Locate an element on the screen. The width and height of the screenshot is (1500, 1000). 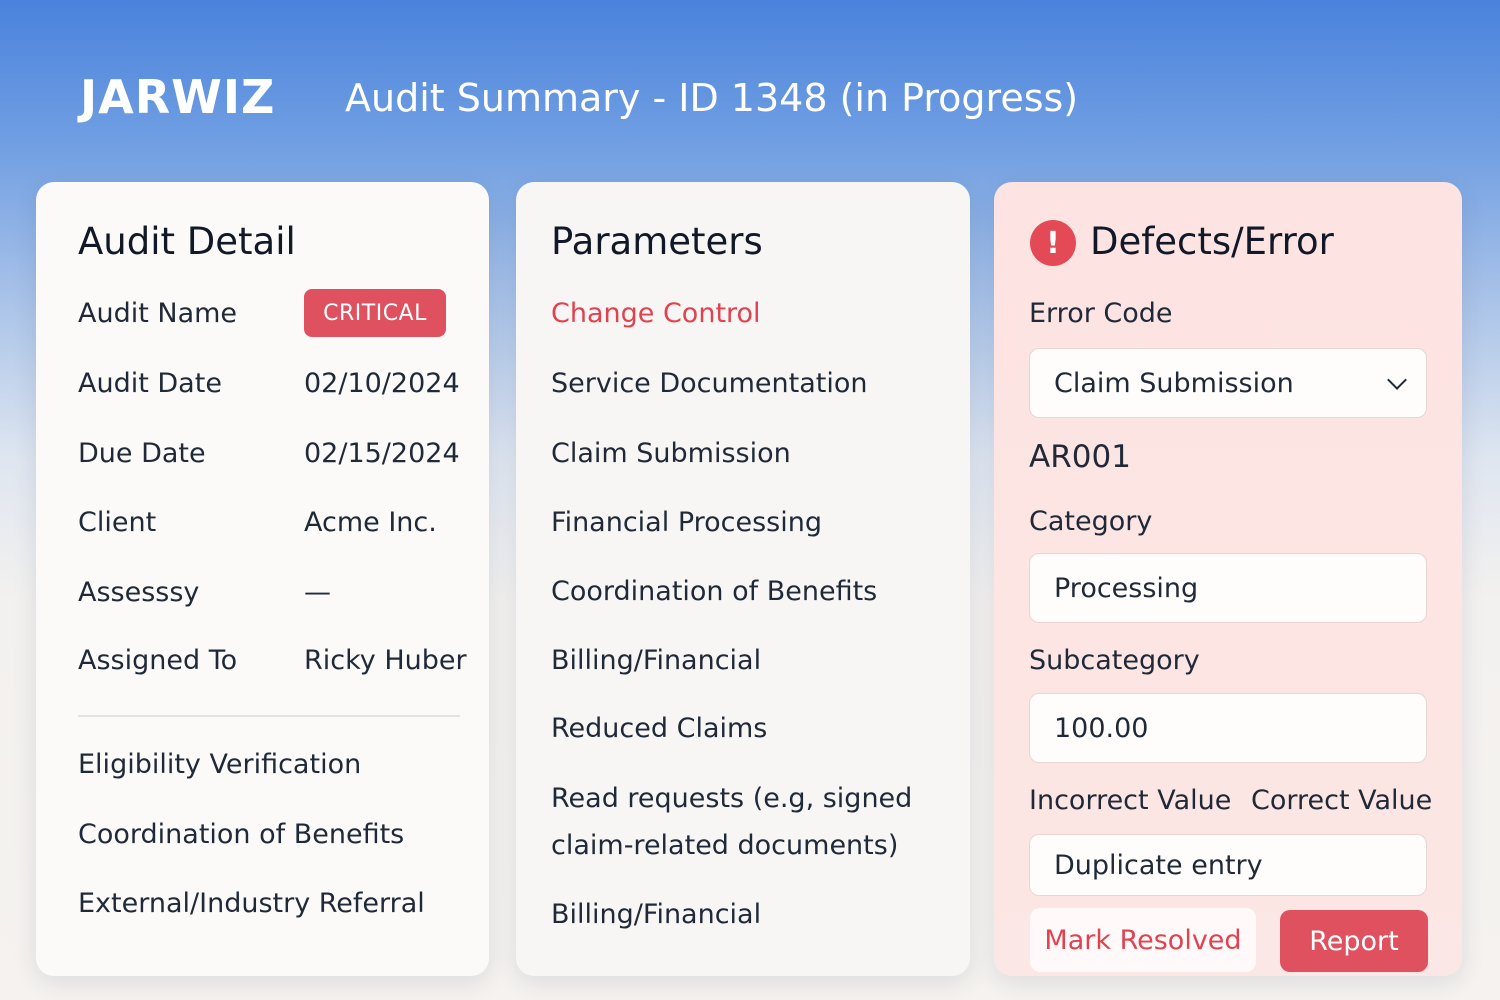
category-field: Processing is located at coordinates (1228, 588).